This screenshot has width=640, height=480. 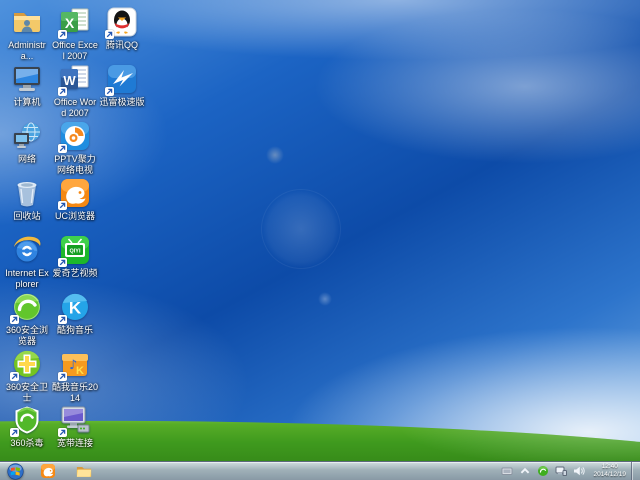 I want to click on taskbar-clock: 12:40 2014/12/19, so click(x=609, y=471).